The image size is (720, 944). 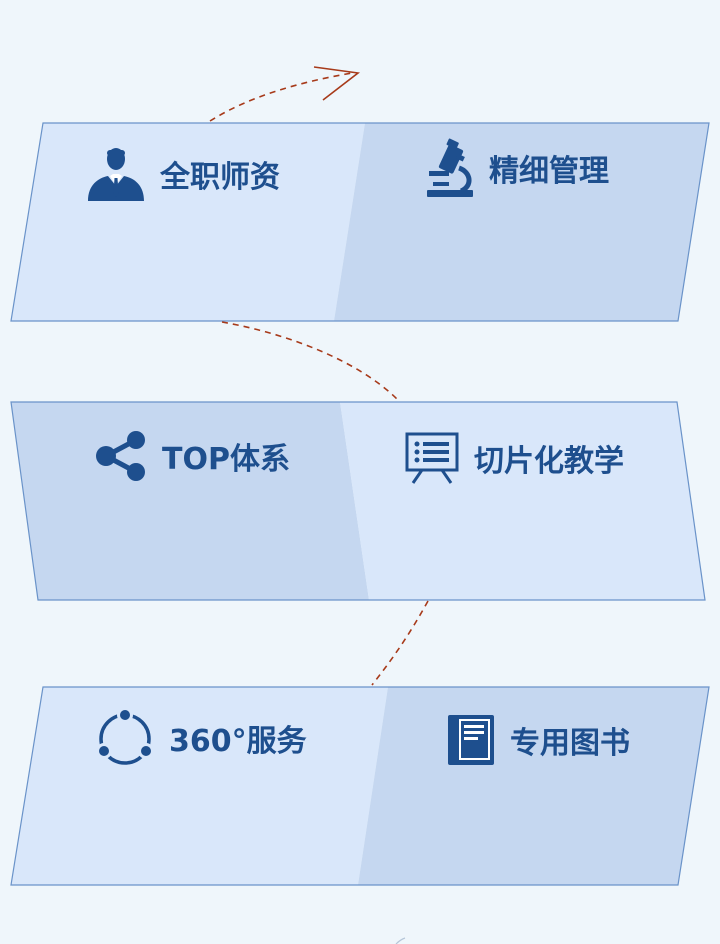 I want to click on feature-sliced-teaching: 切片化教学, so click(x=514, y=458).